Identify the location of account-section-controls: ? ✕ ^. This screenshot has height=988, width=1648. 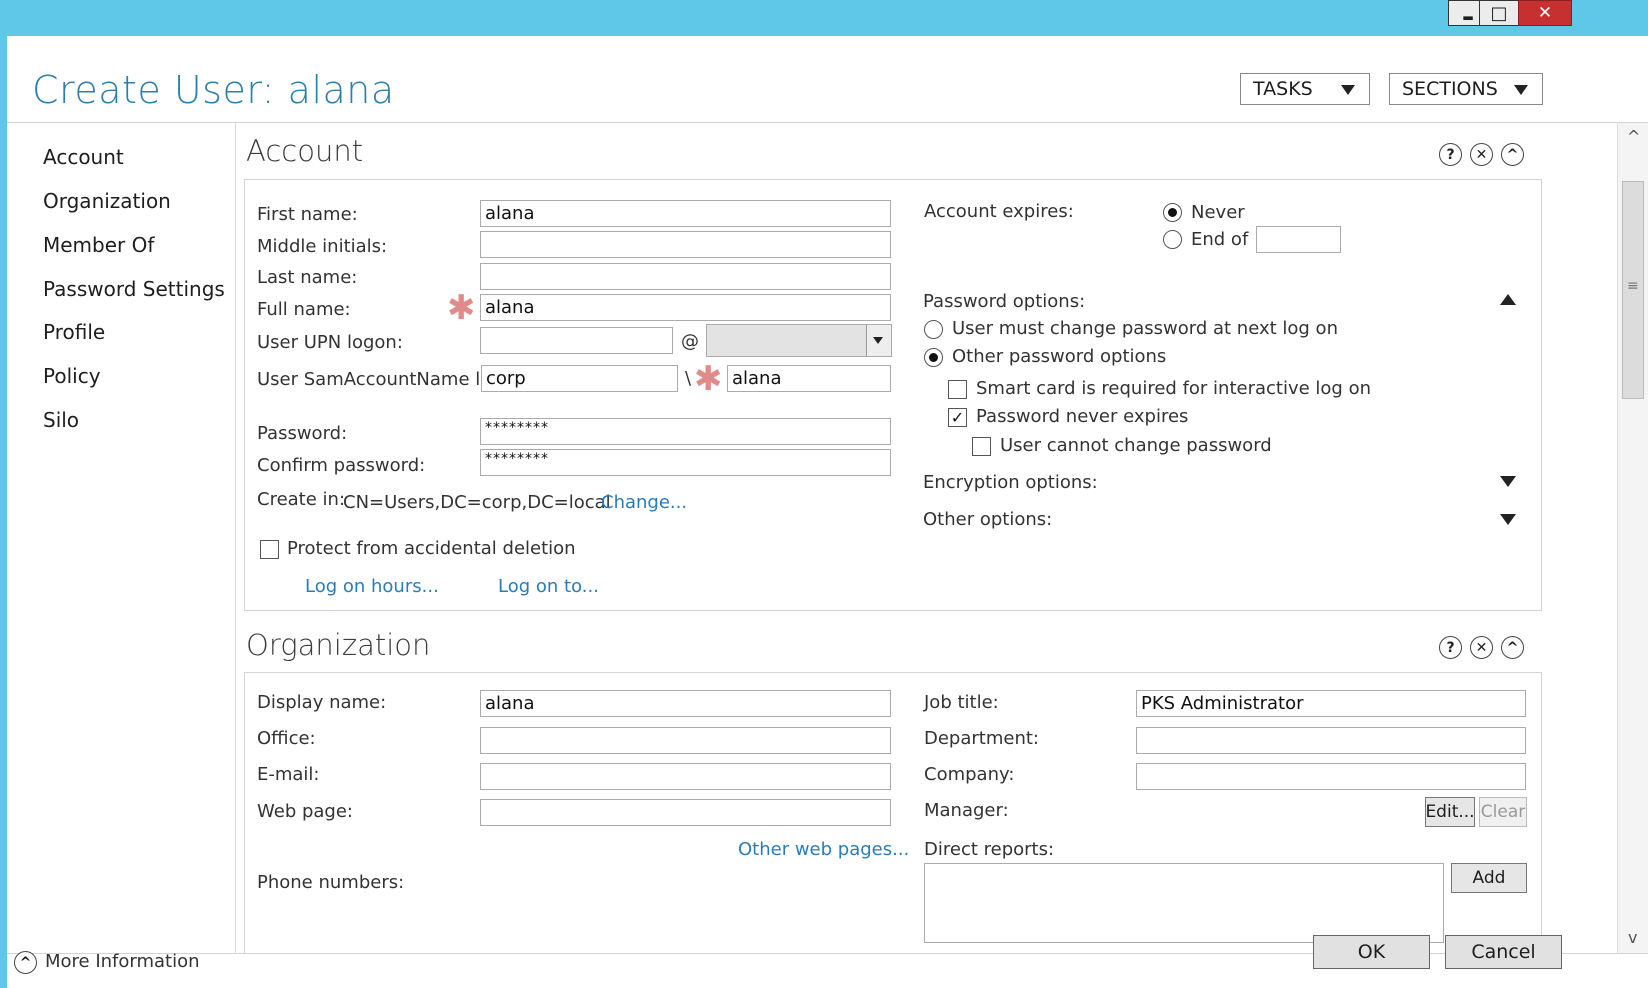
(1481, 154).